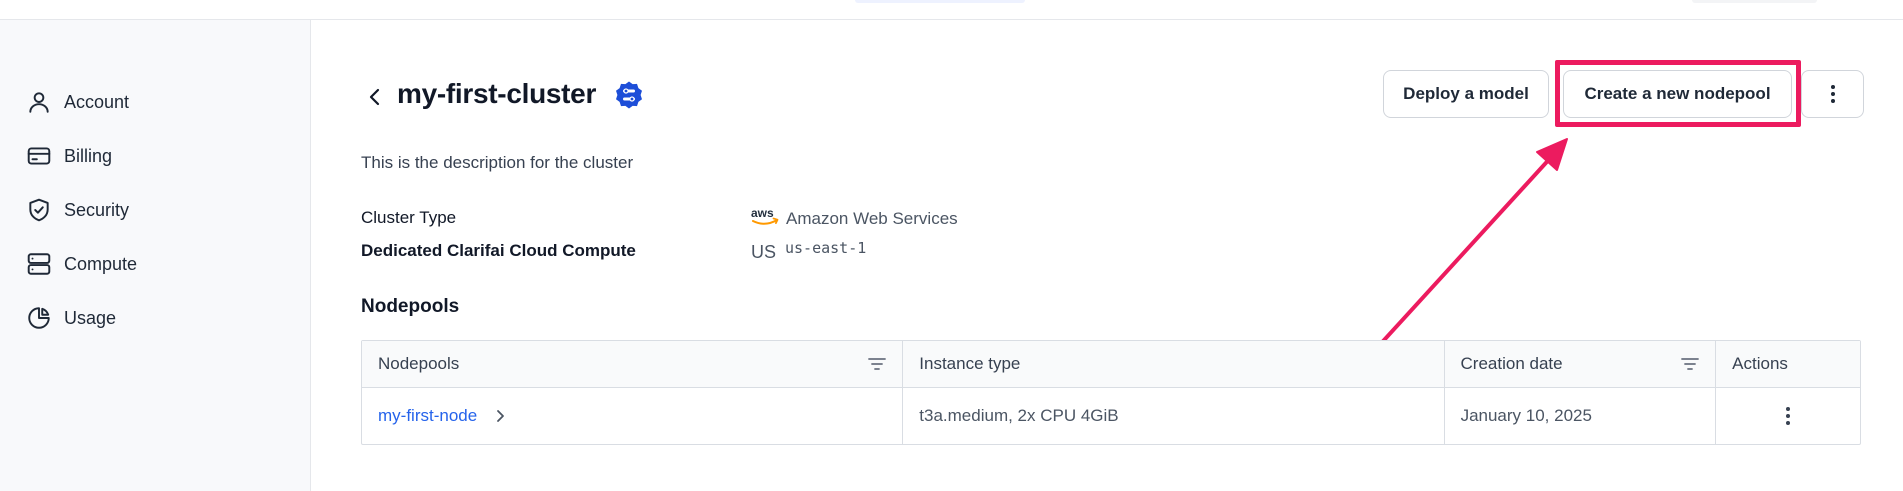  I want to click on aws-logo-text: aws, so click(762, 213).